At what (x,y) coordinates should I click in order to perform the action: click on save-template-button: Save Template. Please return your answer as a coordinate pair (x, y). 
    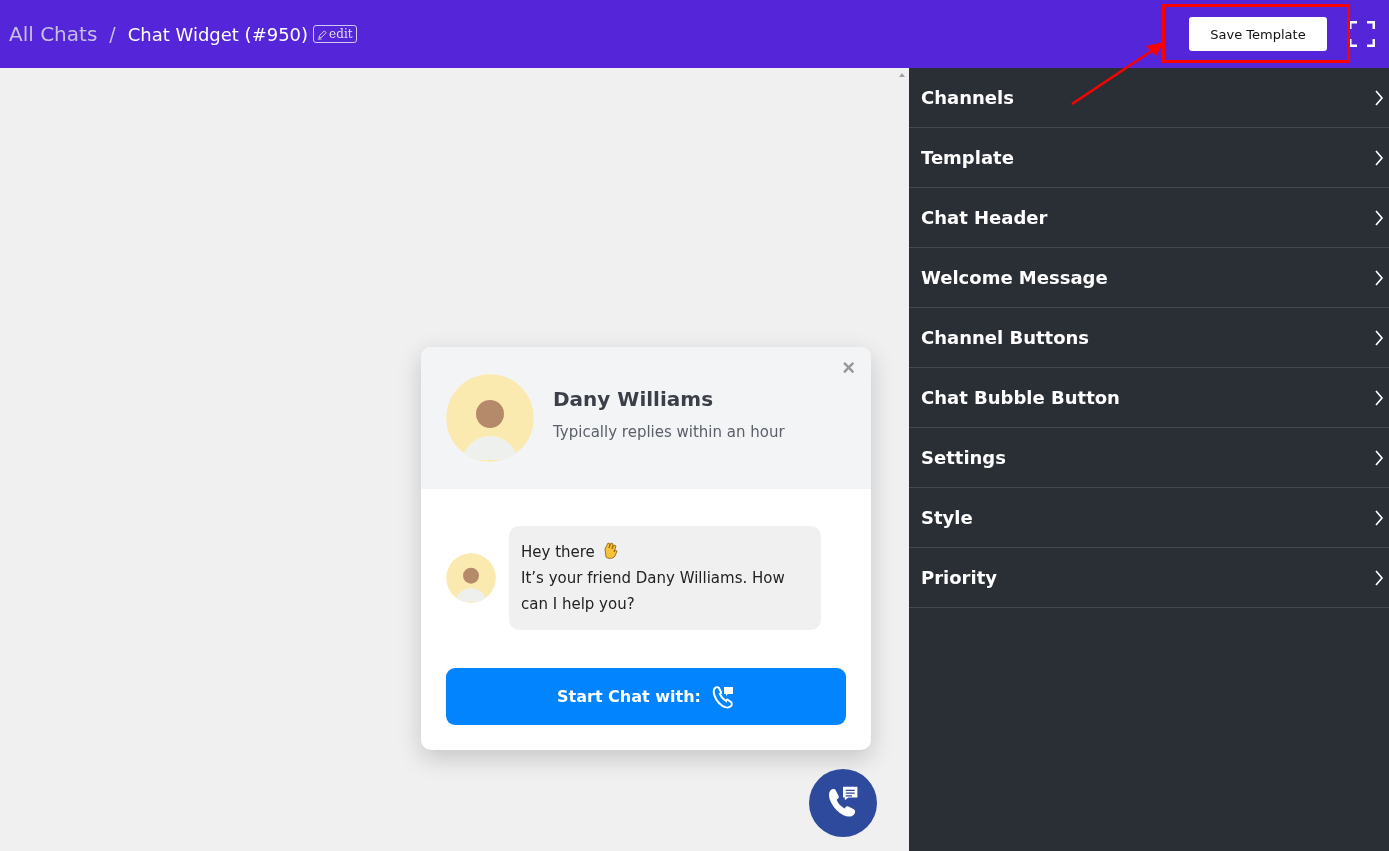
    Looking at the image, I should click on (1258, 34).